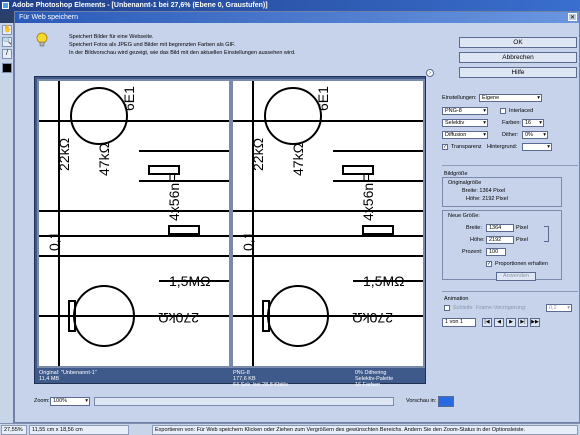  I want to click on interlaced-checkbox, so click(503, 111).